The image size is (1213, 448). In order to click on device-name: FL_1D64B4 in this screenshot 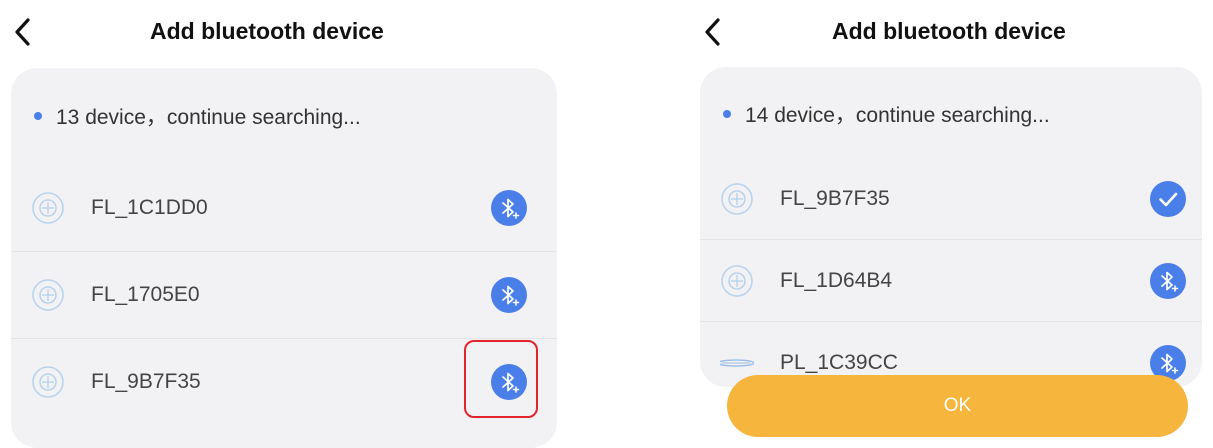, I will do `click(836, 280)`.